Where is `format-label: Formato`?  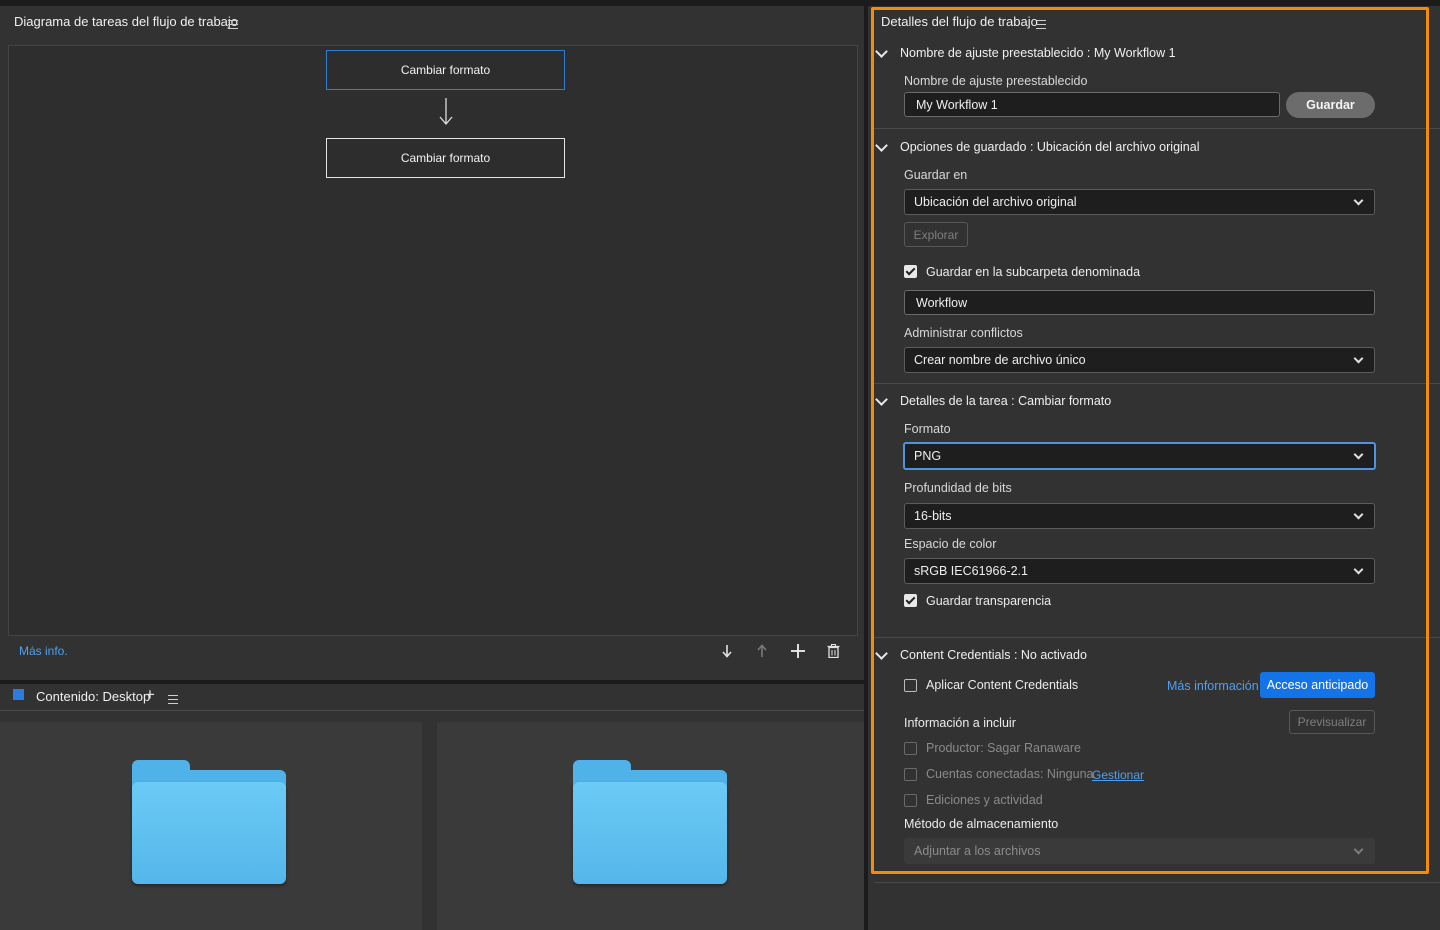
format-label: Formato is located at coordinates (927, 429).